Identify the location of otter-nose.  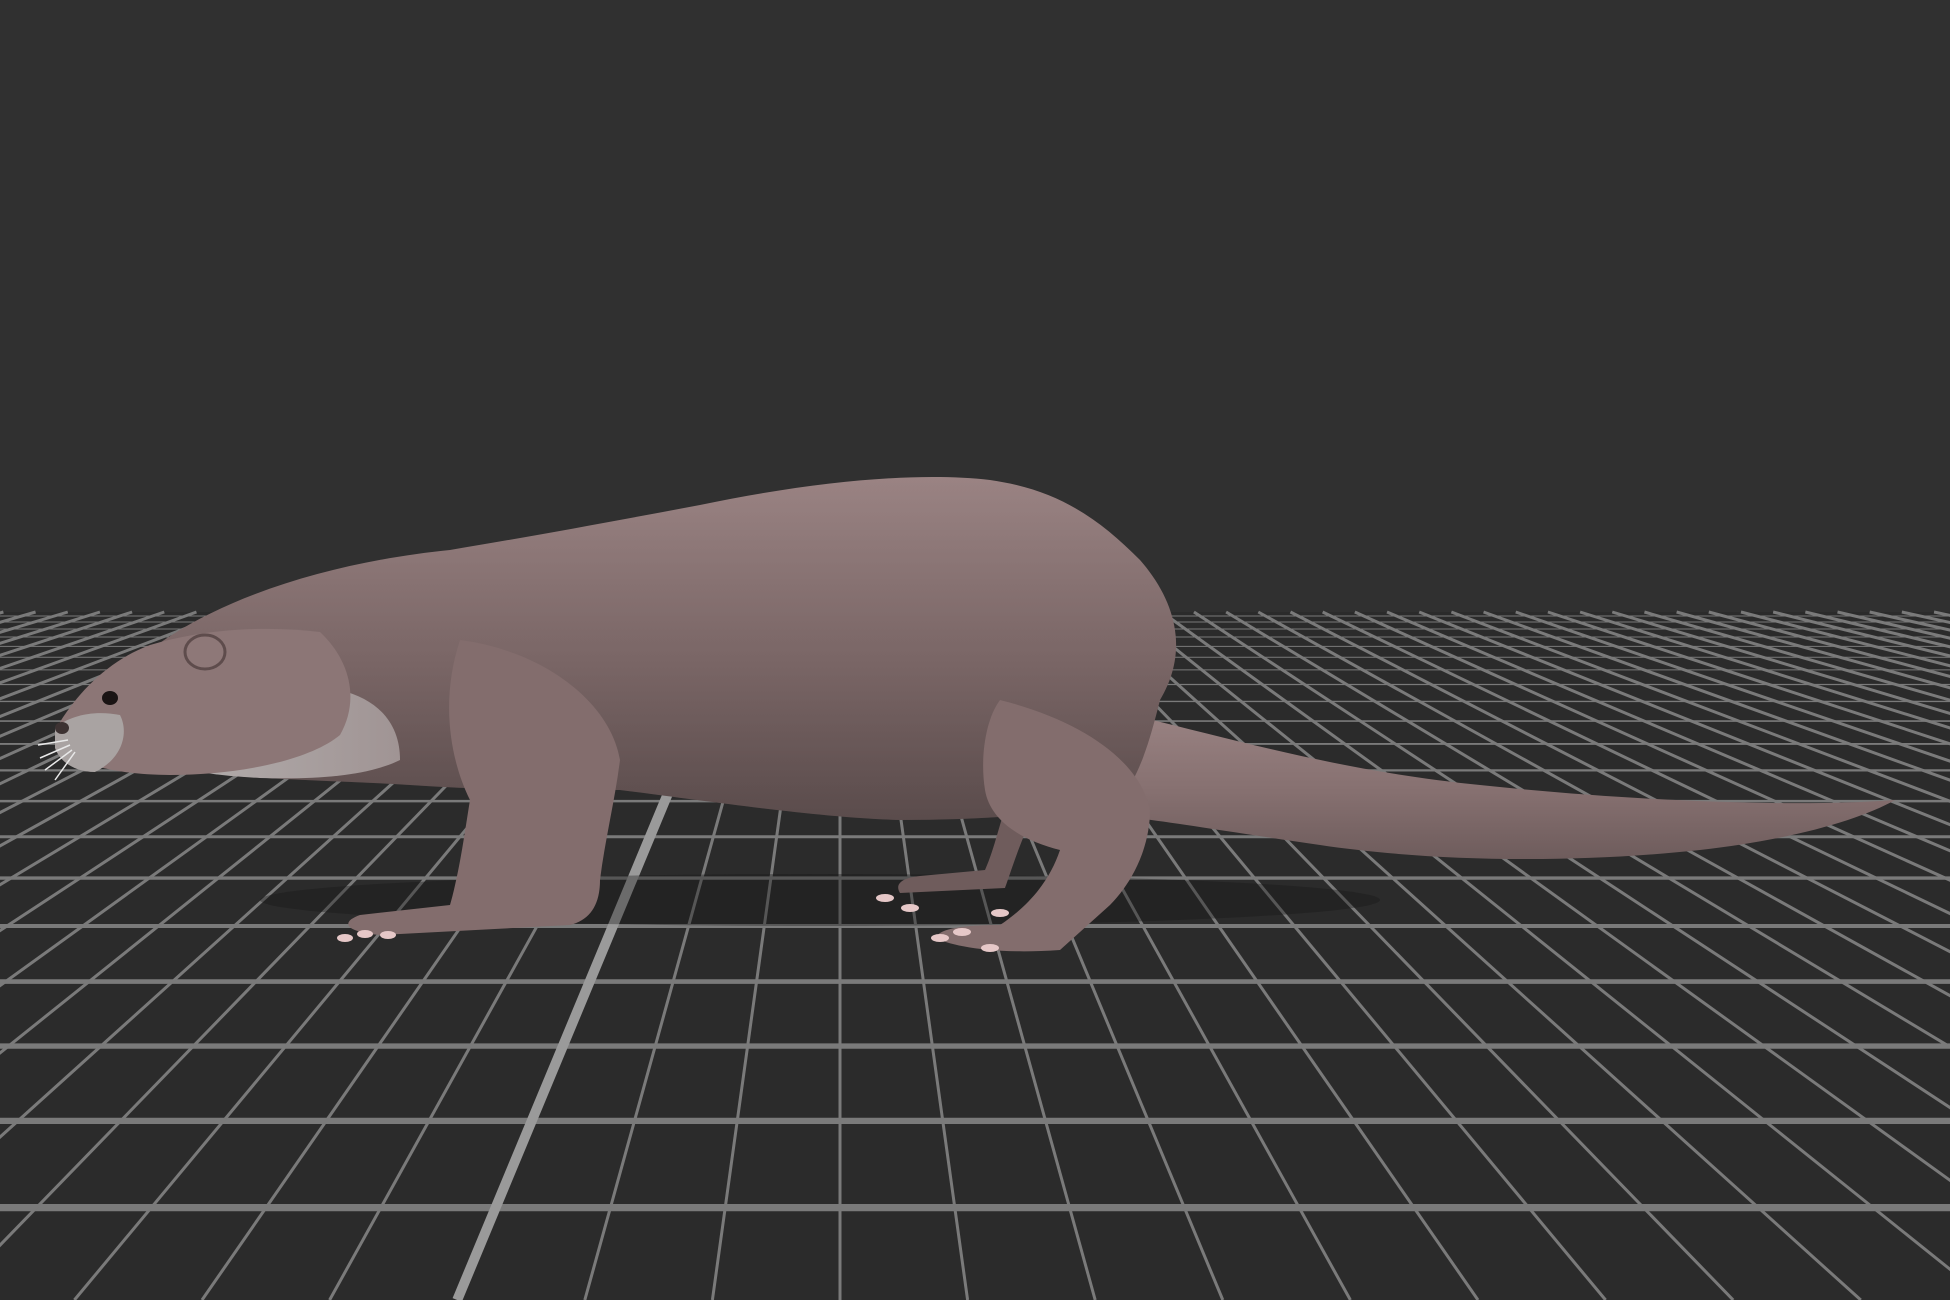
(62, 728).